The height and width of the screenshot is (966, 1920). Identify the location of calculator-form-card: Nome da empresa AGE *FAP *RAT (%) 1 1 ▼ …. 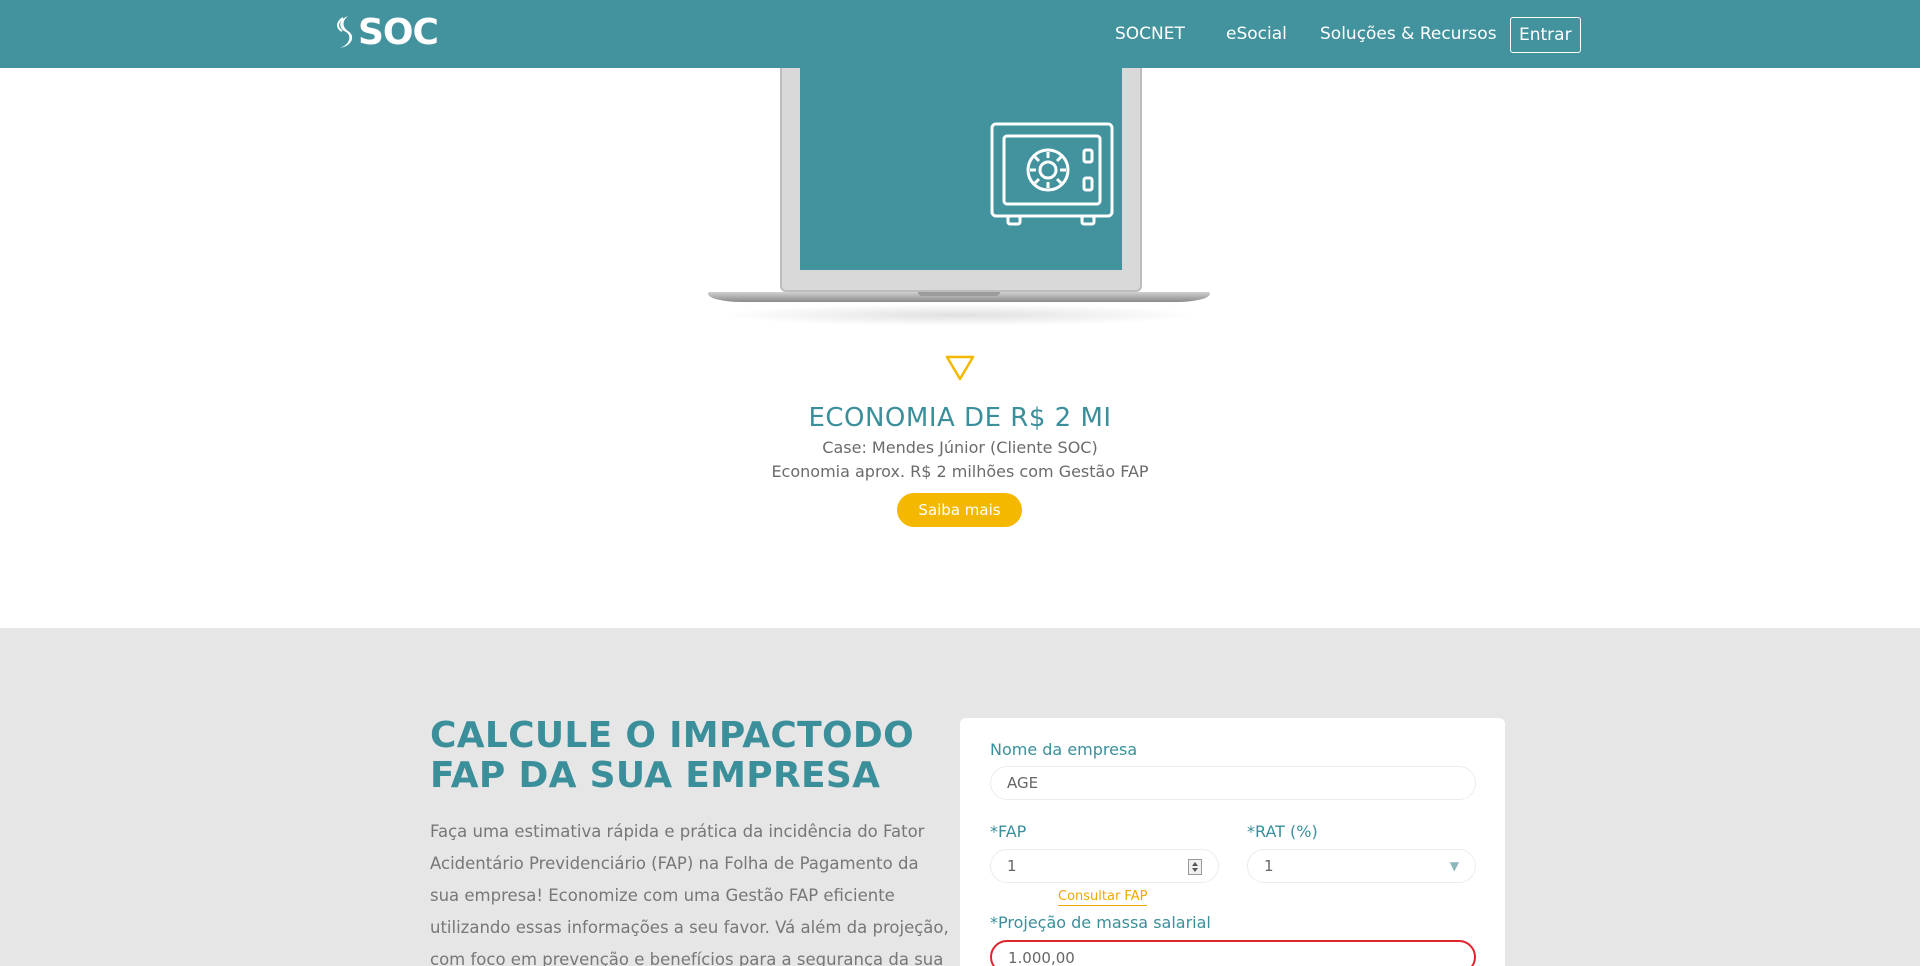
(1232, 842).